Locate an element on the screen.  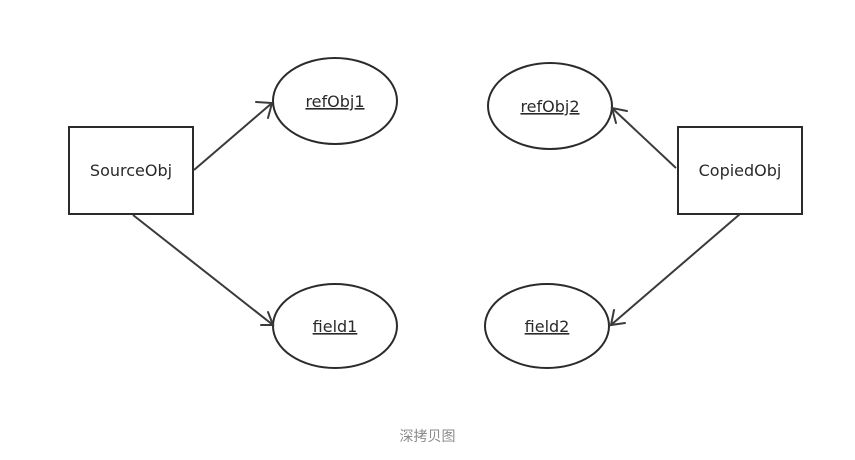
copied-obj-node: CopiedObj is located at coordinates (740, 170).